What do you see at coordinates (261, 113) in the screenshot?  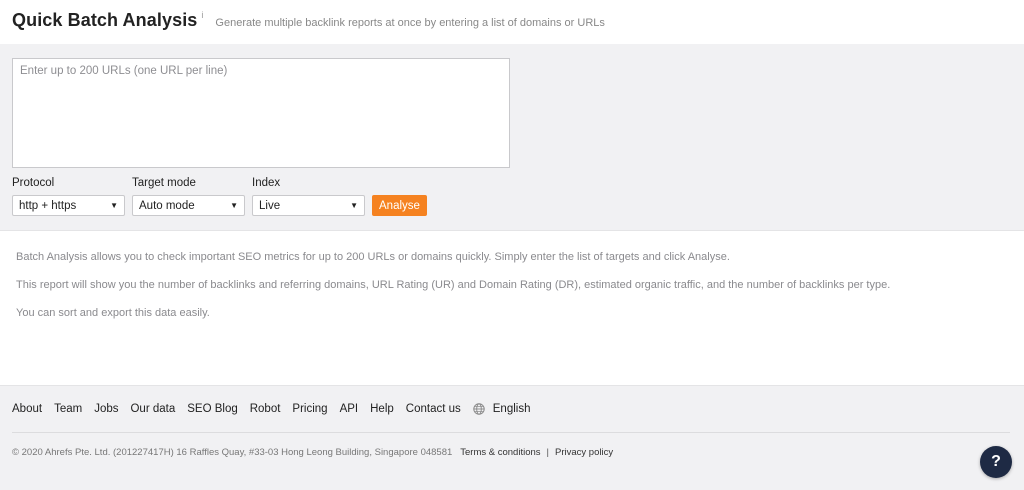 I see `url-list-input` at bounding box center [261, 113].